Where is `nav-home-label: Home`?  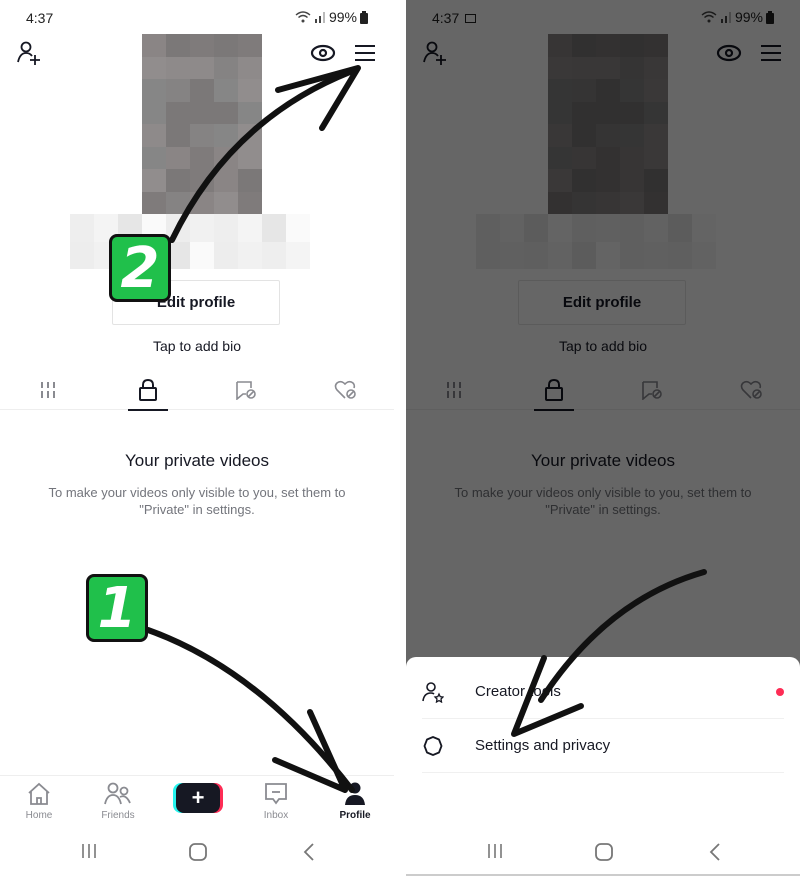 nav-home-label: Home is located at coordinates (39, 815).